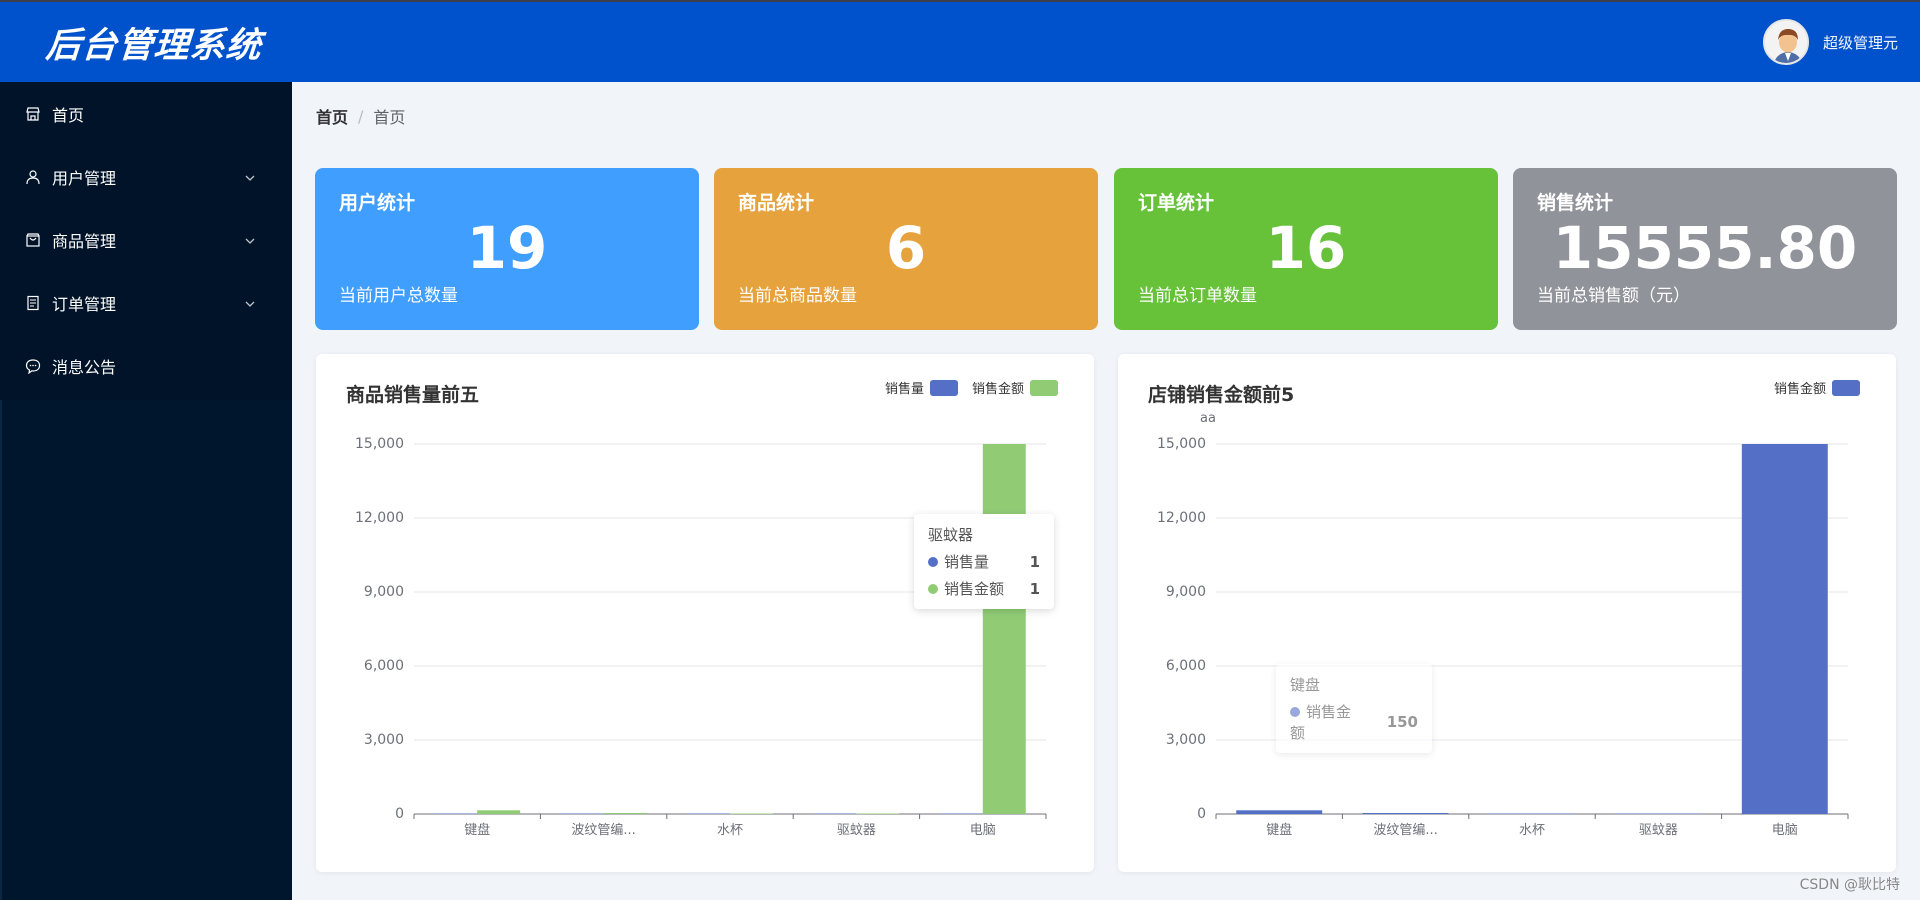  What do you see at coordinates (68, 115) in the screenshot?
I see `sidebar-item-label: 首页` at bounding box center [68, 115].